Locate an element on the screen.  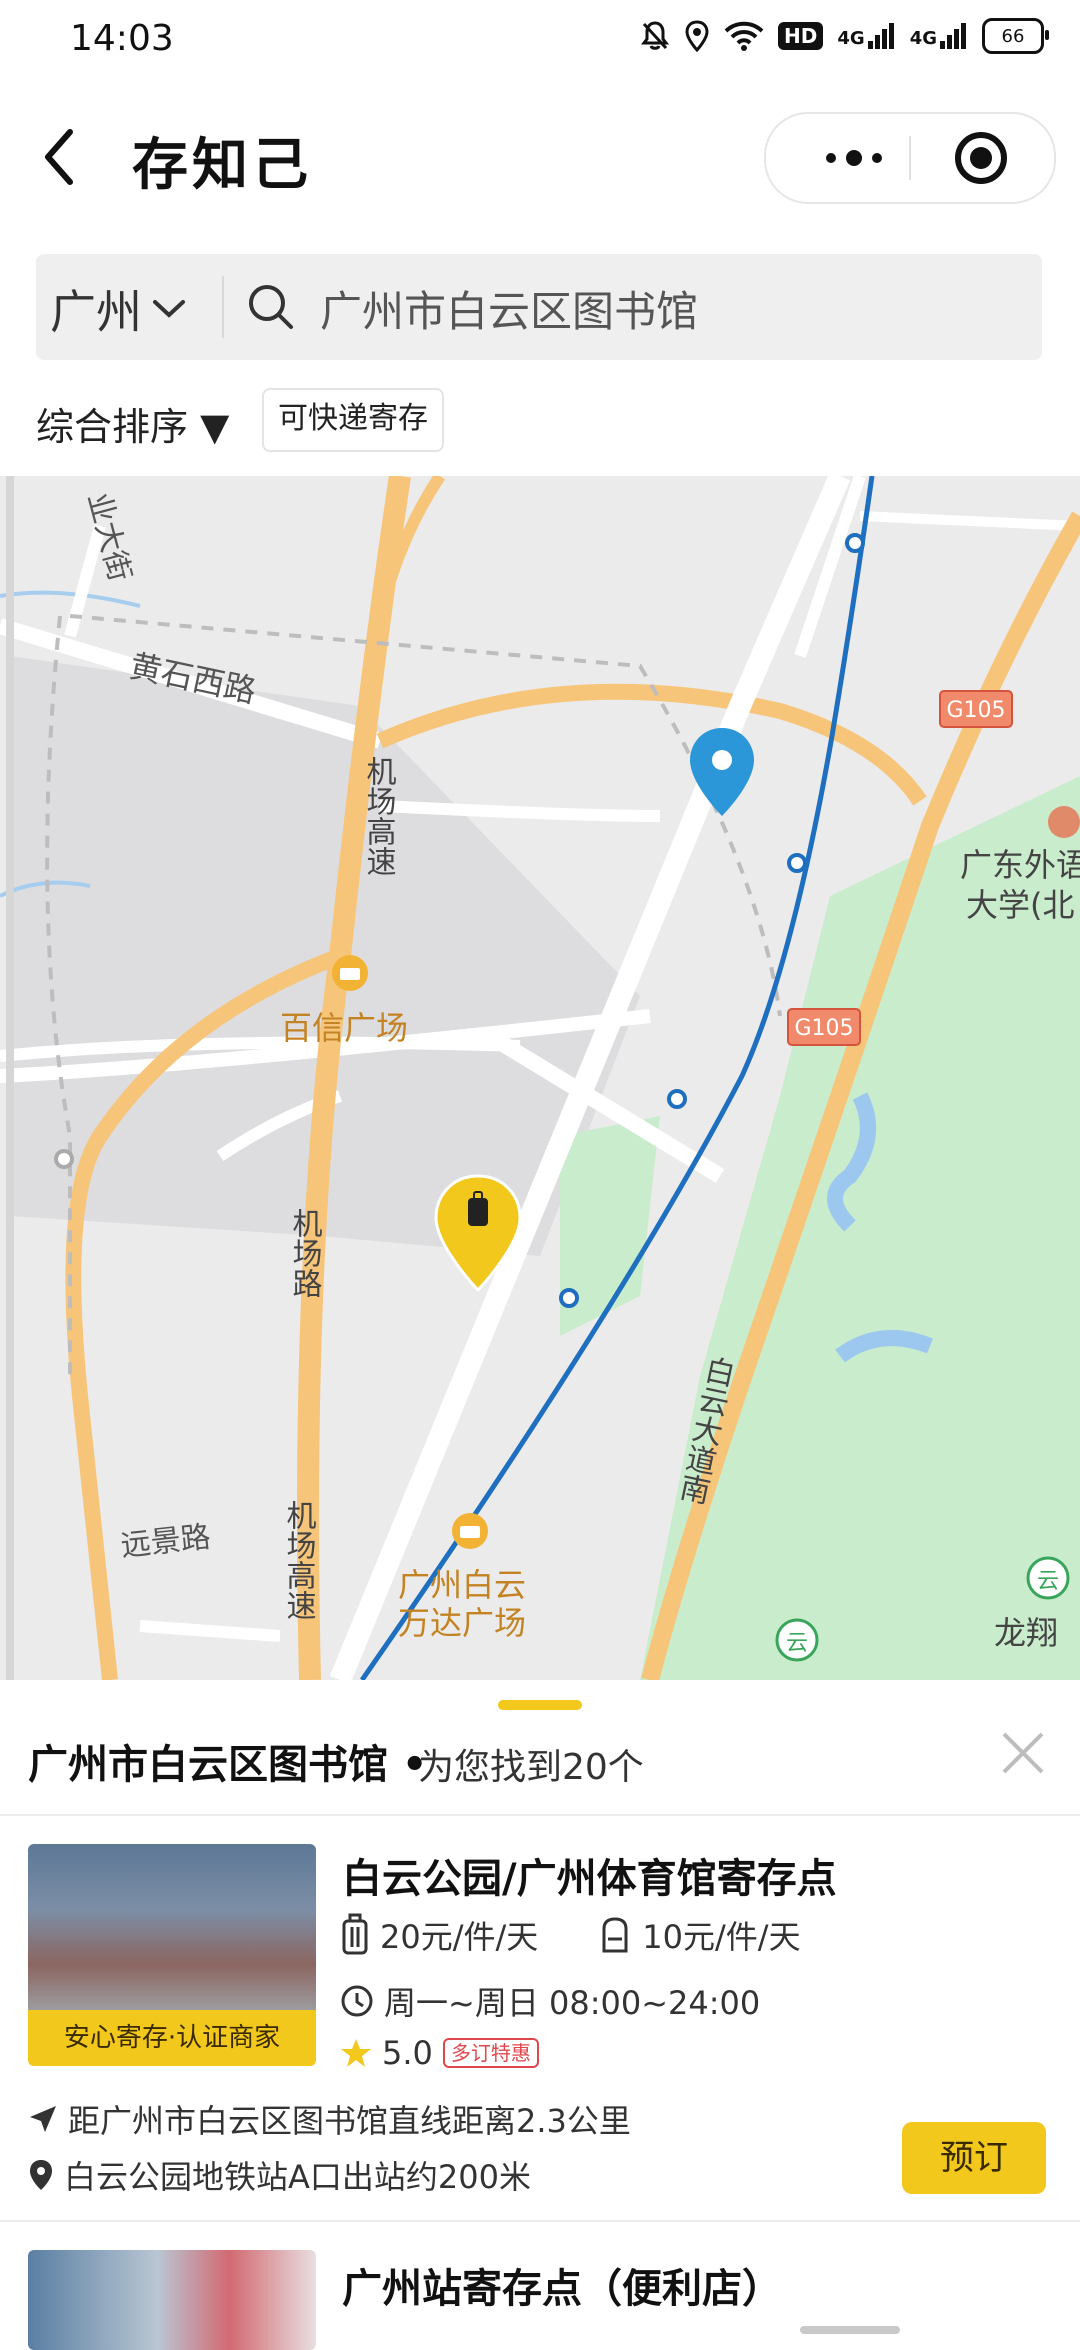
back-icon is located at coordinates (59, 157).